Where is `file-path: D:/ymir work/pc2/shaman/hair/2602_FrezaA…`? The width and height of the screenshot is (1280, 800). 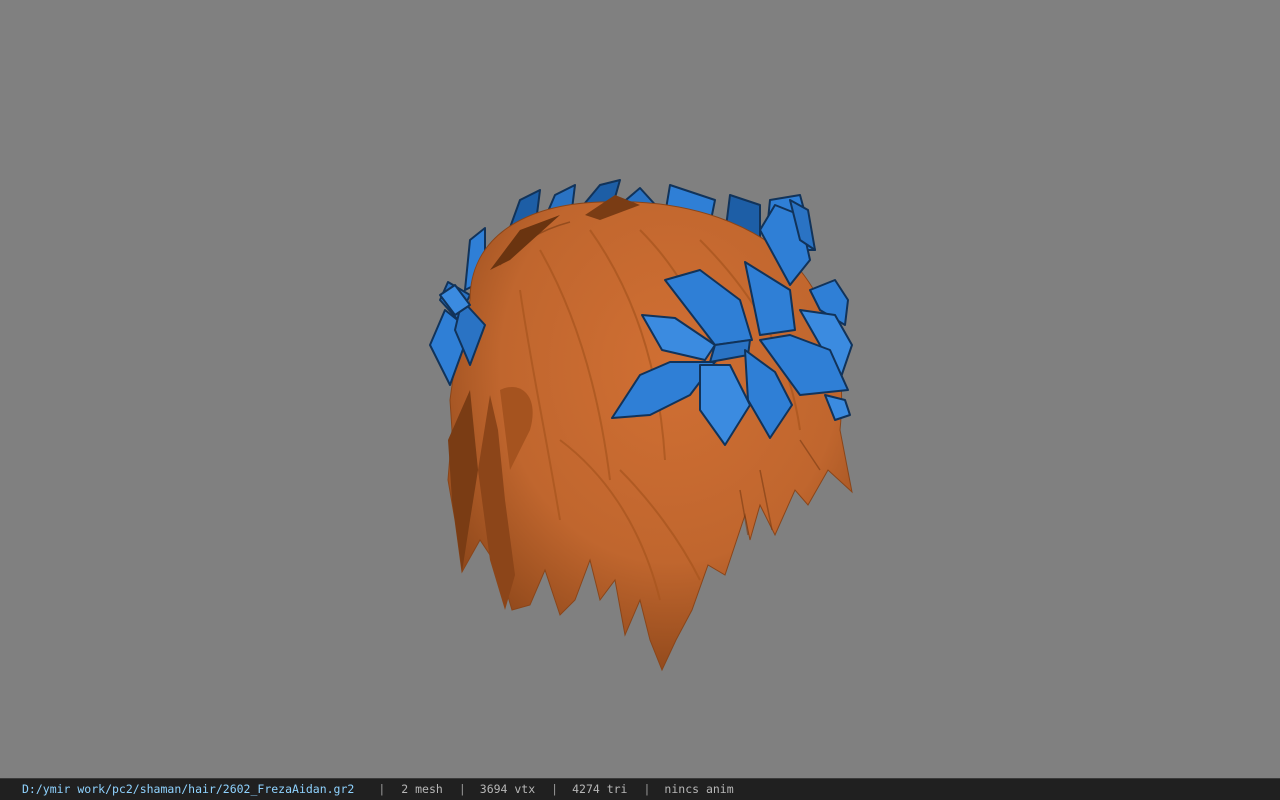 file-path: D:/ymir work/pc2/shaman/hair/2602_FrezaA… is located at coordinates (188, 789).